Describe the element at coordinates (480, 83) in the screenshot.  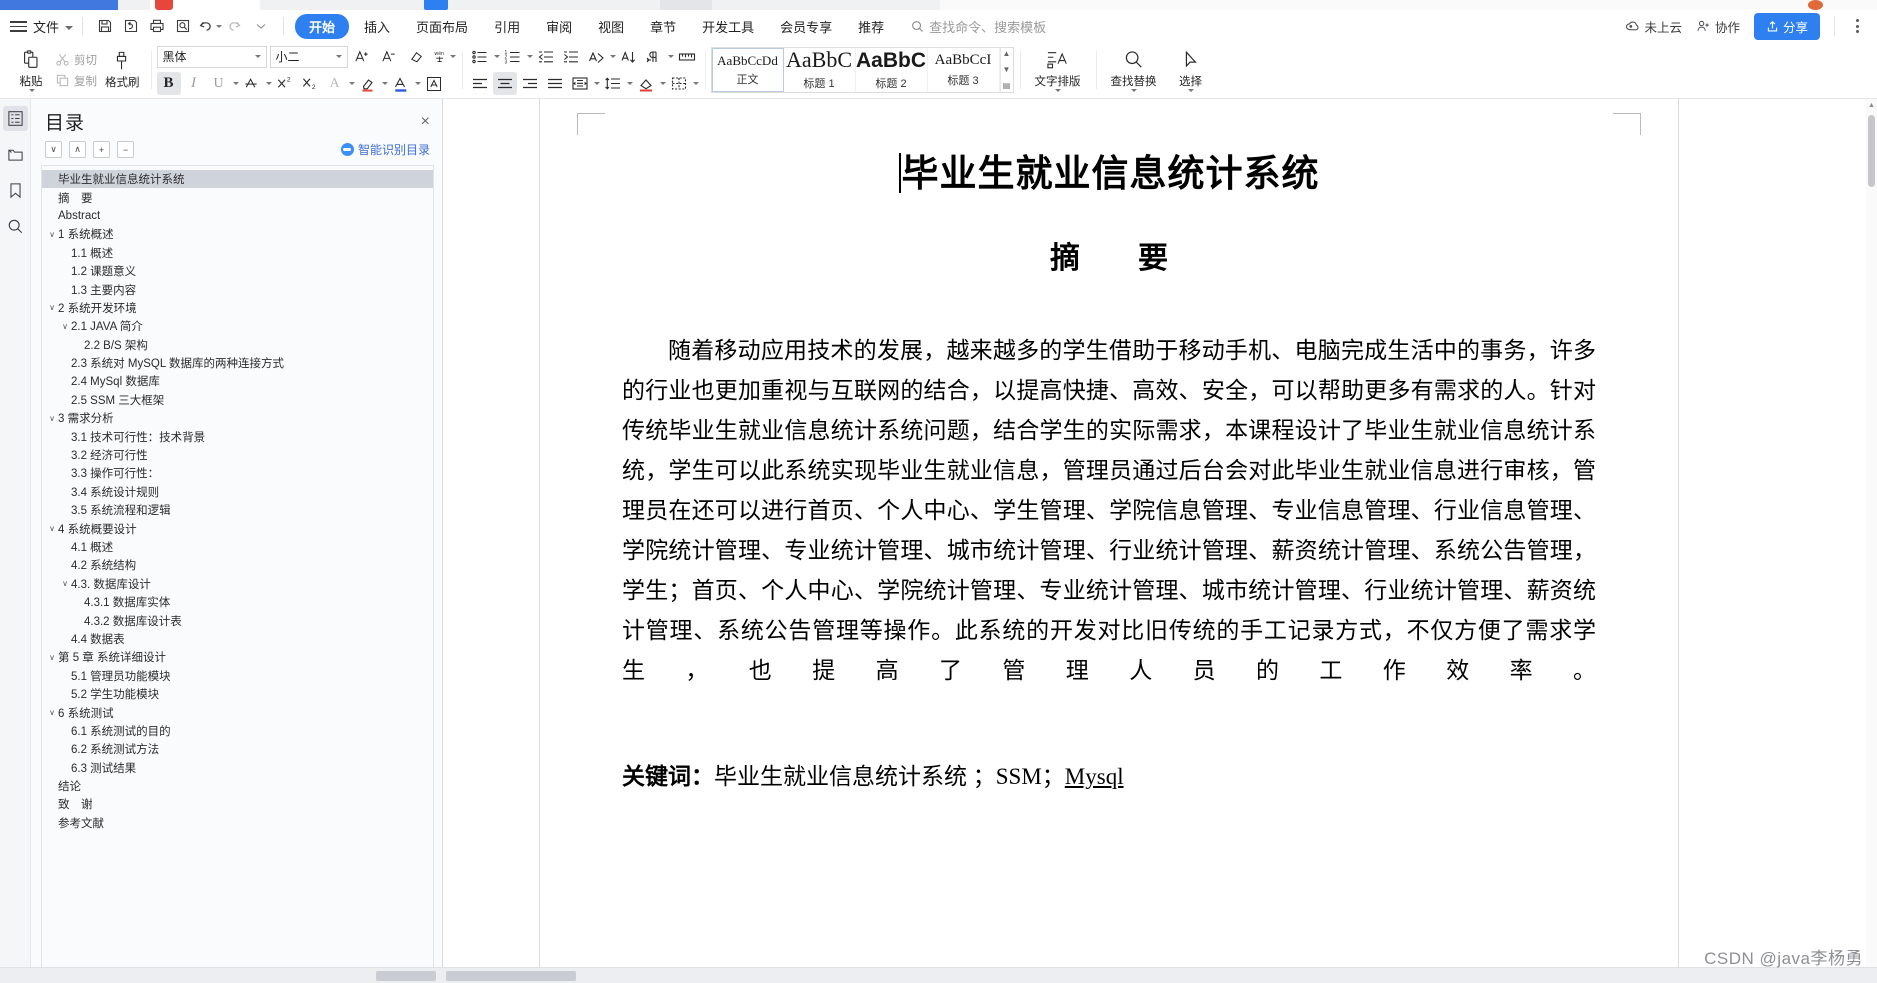
I see `align-left-button` at that location.